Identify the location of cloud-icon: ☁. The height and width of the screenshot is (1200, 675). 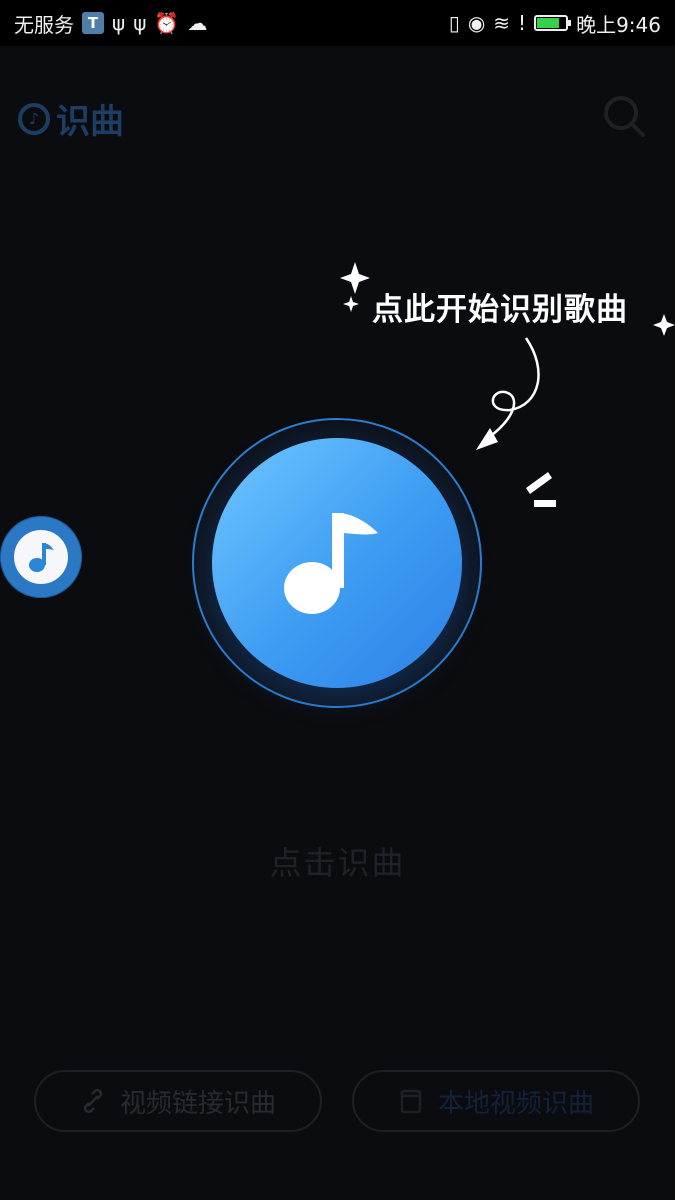
(197, 23).